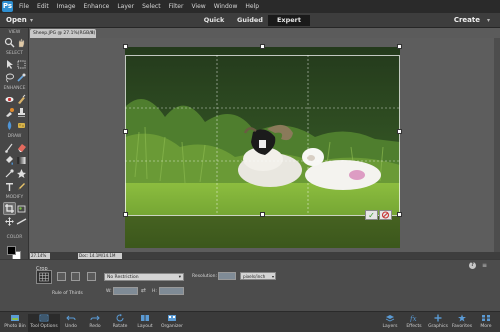 Image resolution: width=500 pixels, height=332 pixels. I want to click on straighten-tool-icon, so click(21, 221).